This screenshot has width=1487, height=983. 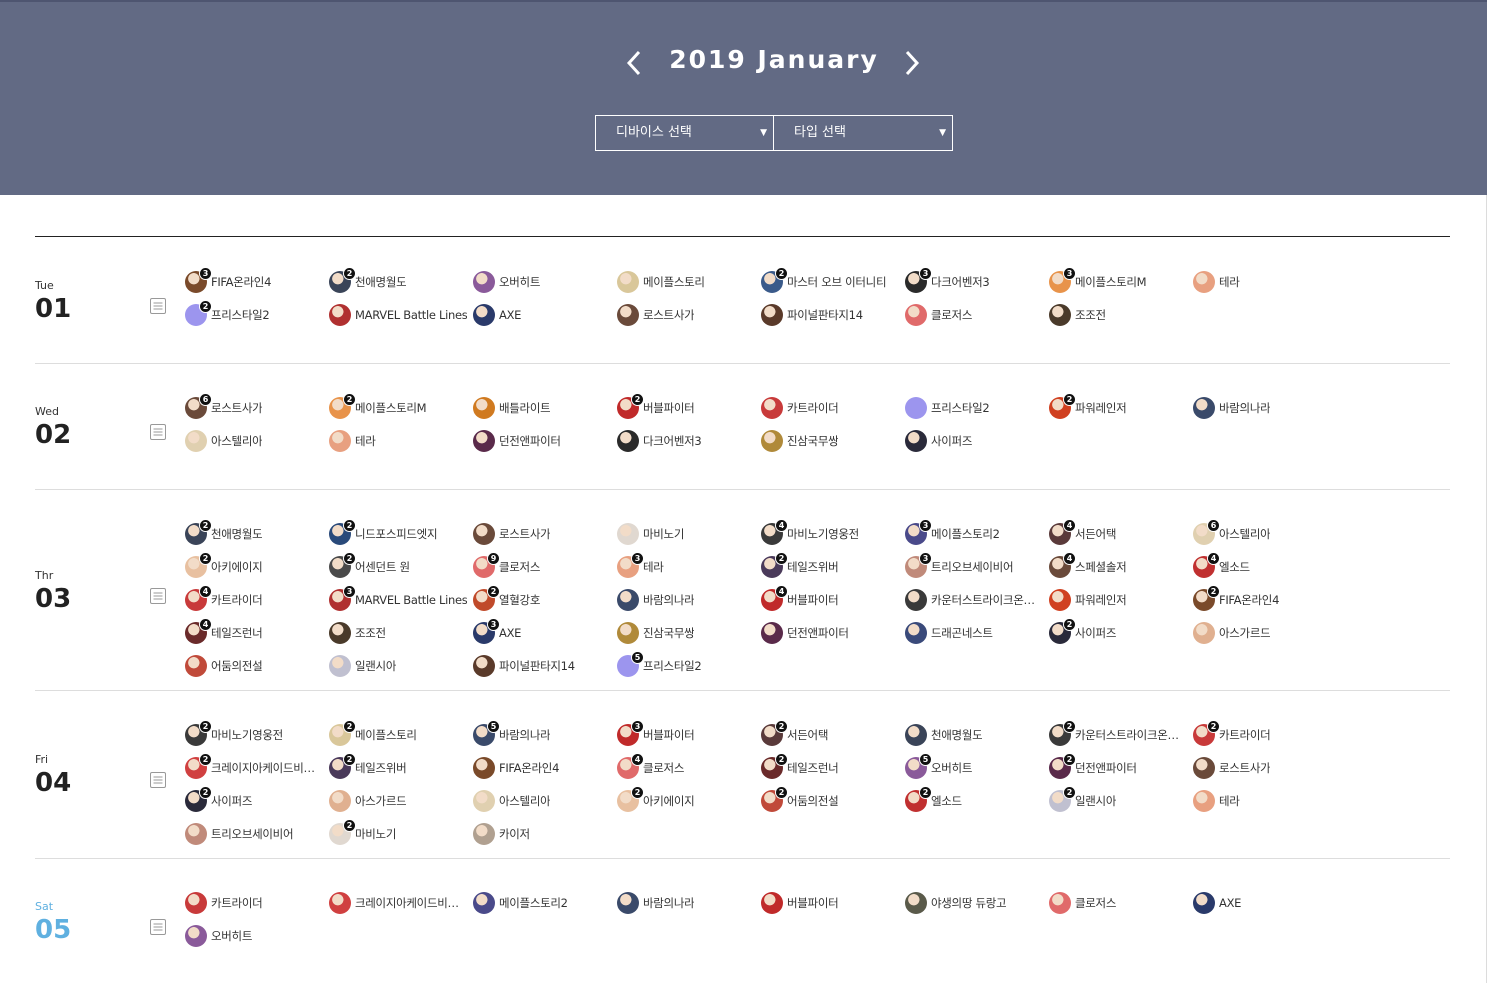 What do you see at coordinates (239, 834) in the screenshot?
I see `game-item: 트리오브세이비어` at bounding box center [239, 834].